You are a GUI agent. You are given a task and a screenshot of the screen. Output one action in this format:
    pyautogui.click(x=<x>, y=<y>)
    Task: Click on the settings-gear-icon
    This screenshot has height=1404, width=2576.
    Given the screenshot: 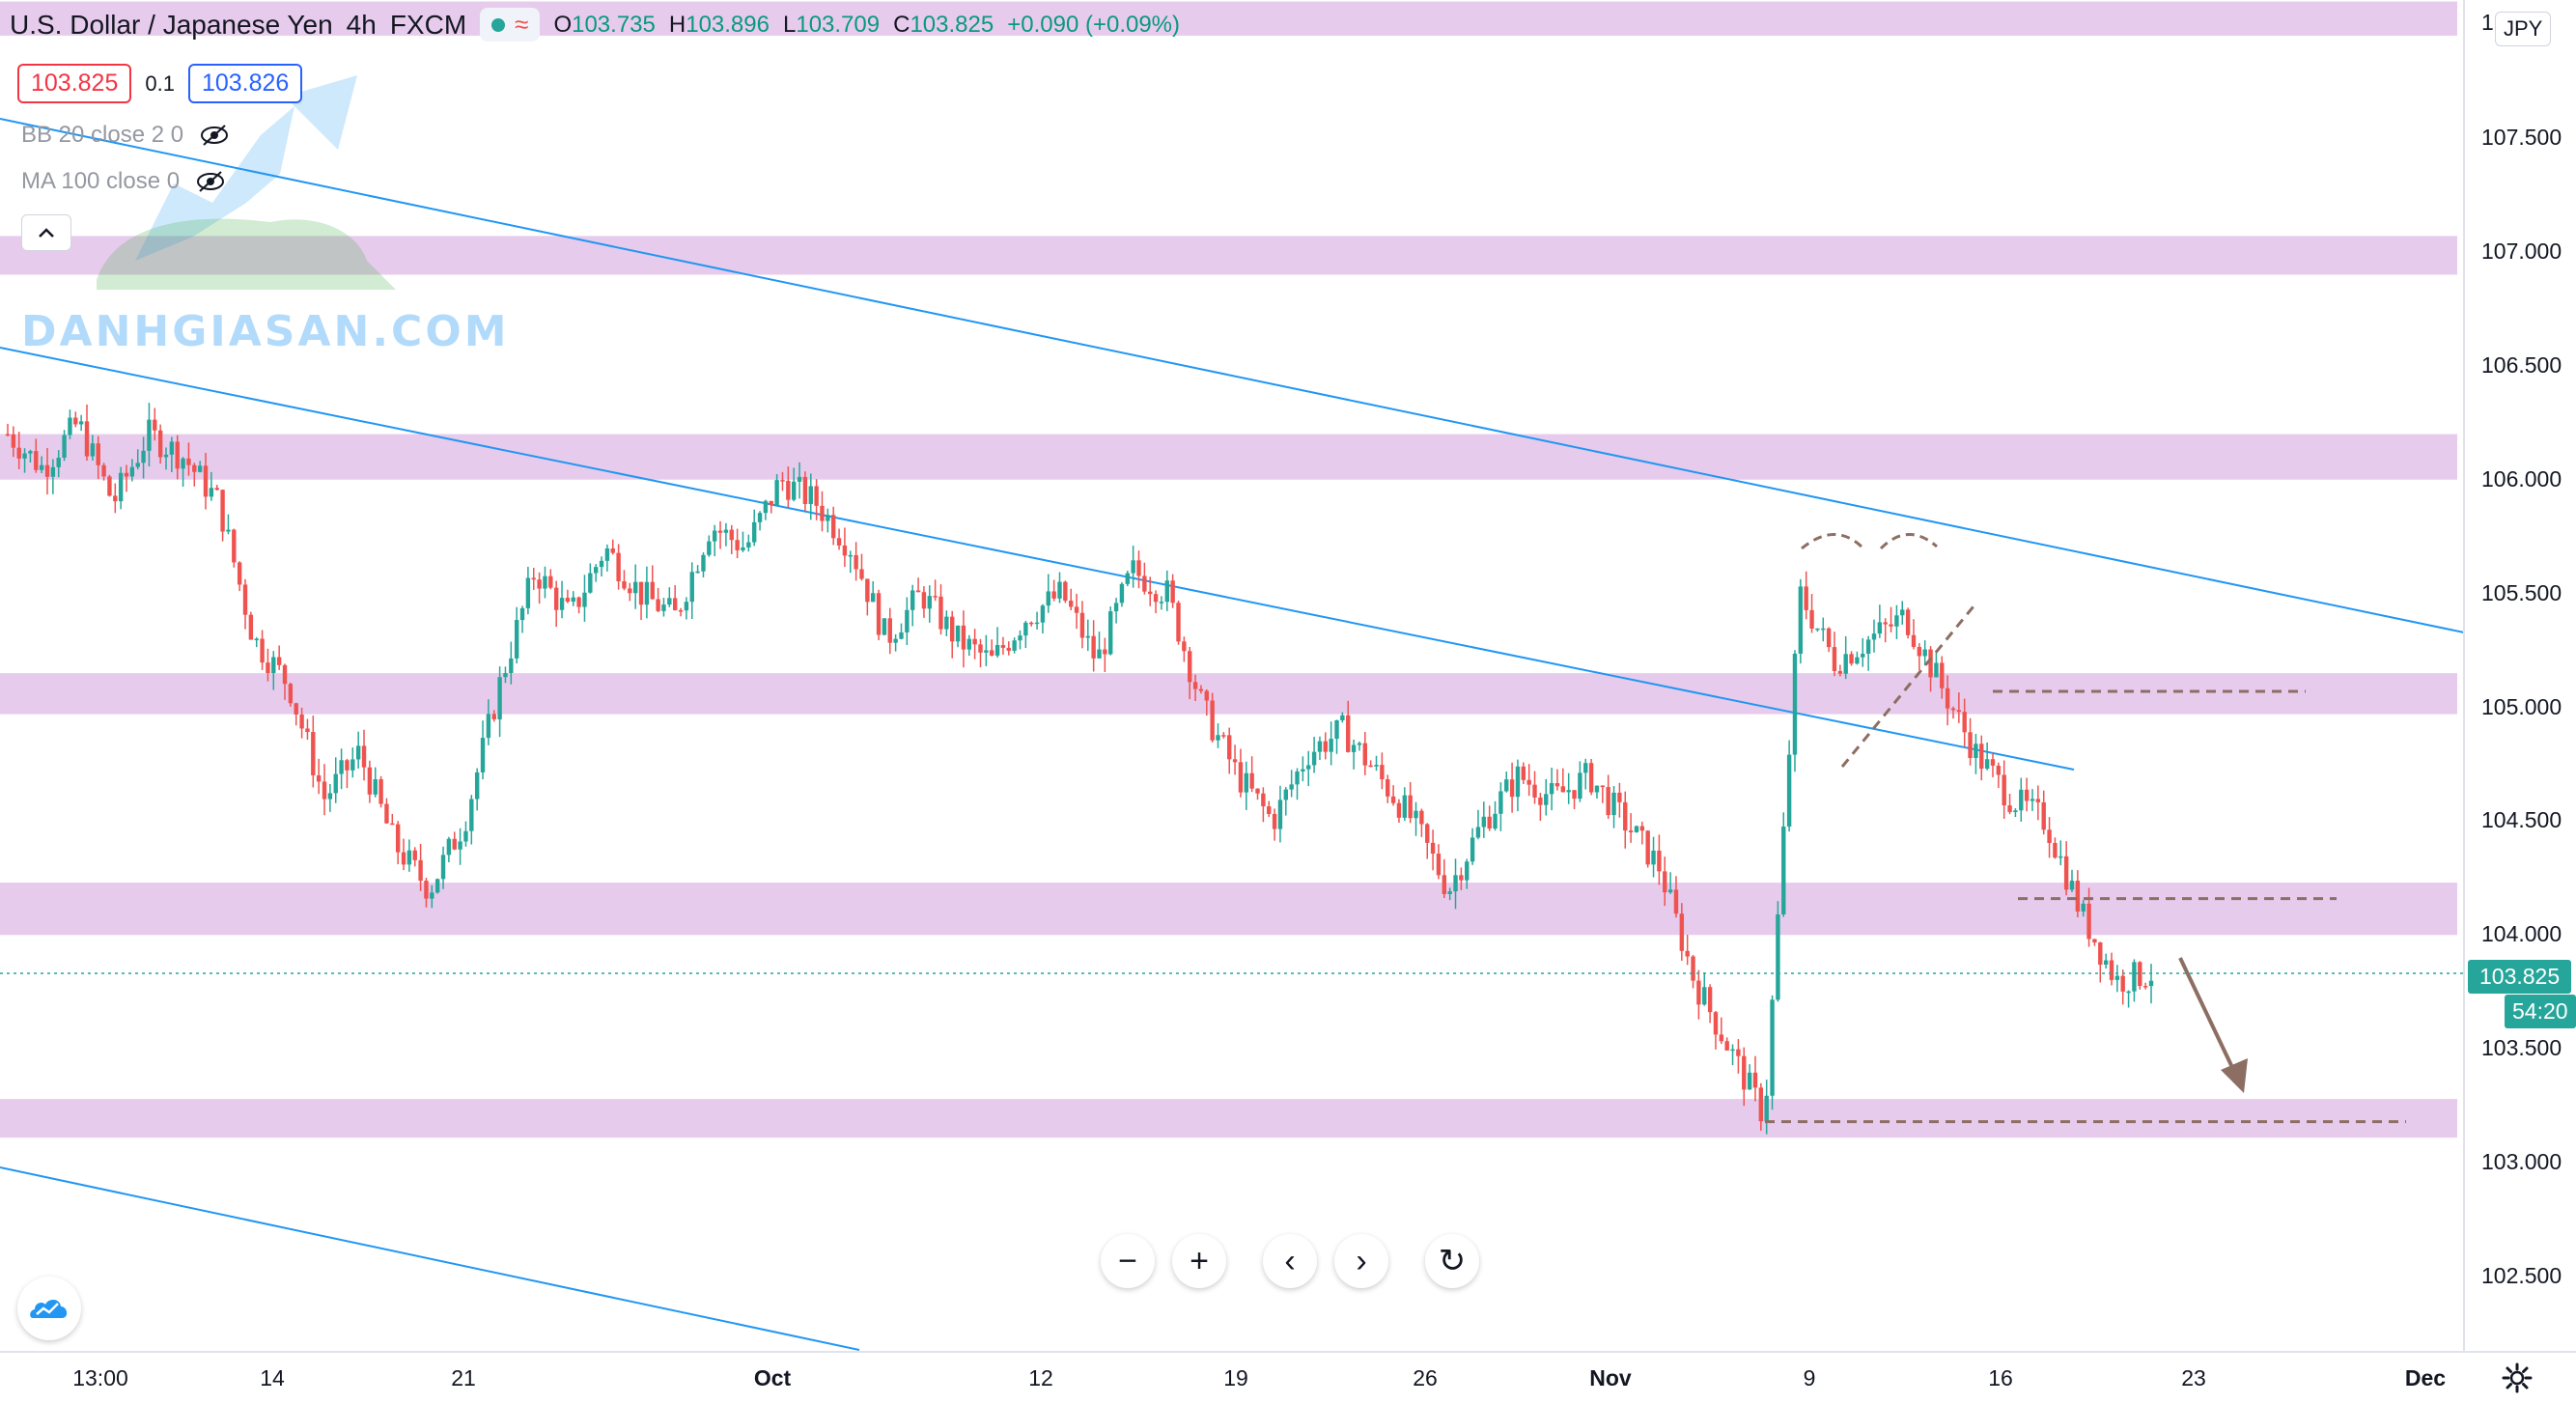 What is the action you would take?
    pyautogui.click(x=2518, y=1378)
    